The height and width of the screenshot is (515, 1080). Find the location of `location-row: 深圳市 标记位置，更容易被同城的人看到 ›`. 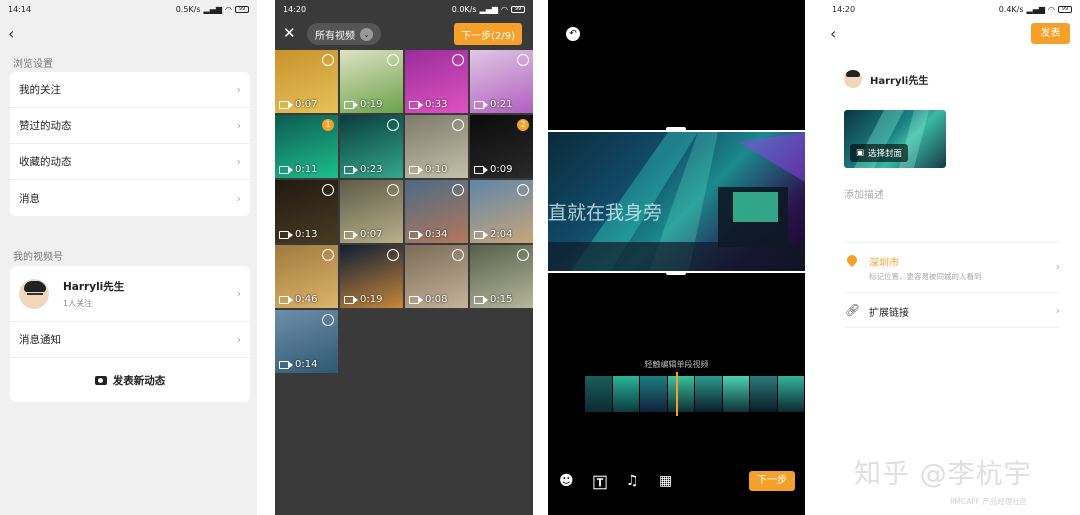

location-row: 深圳市 标记位置，更容易被同城的人看到 › is located at coordinates (952, 267).